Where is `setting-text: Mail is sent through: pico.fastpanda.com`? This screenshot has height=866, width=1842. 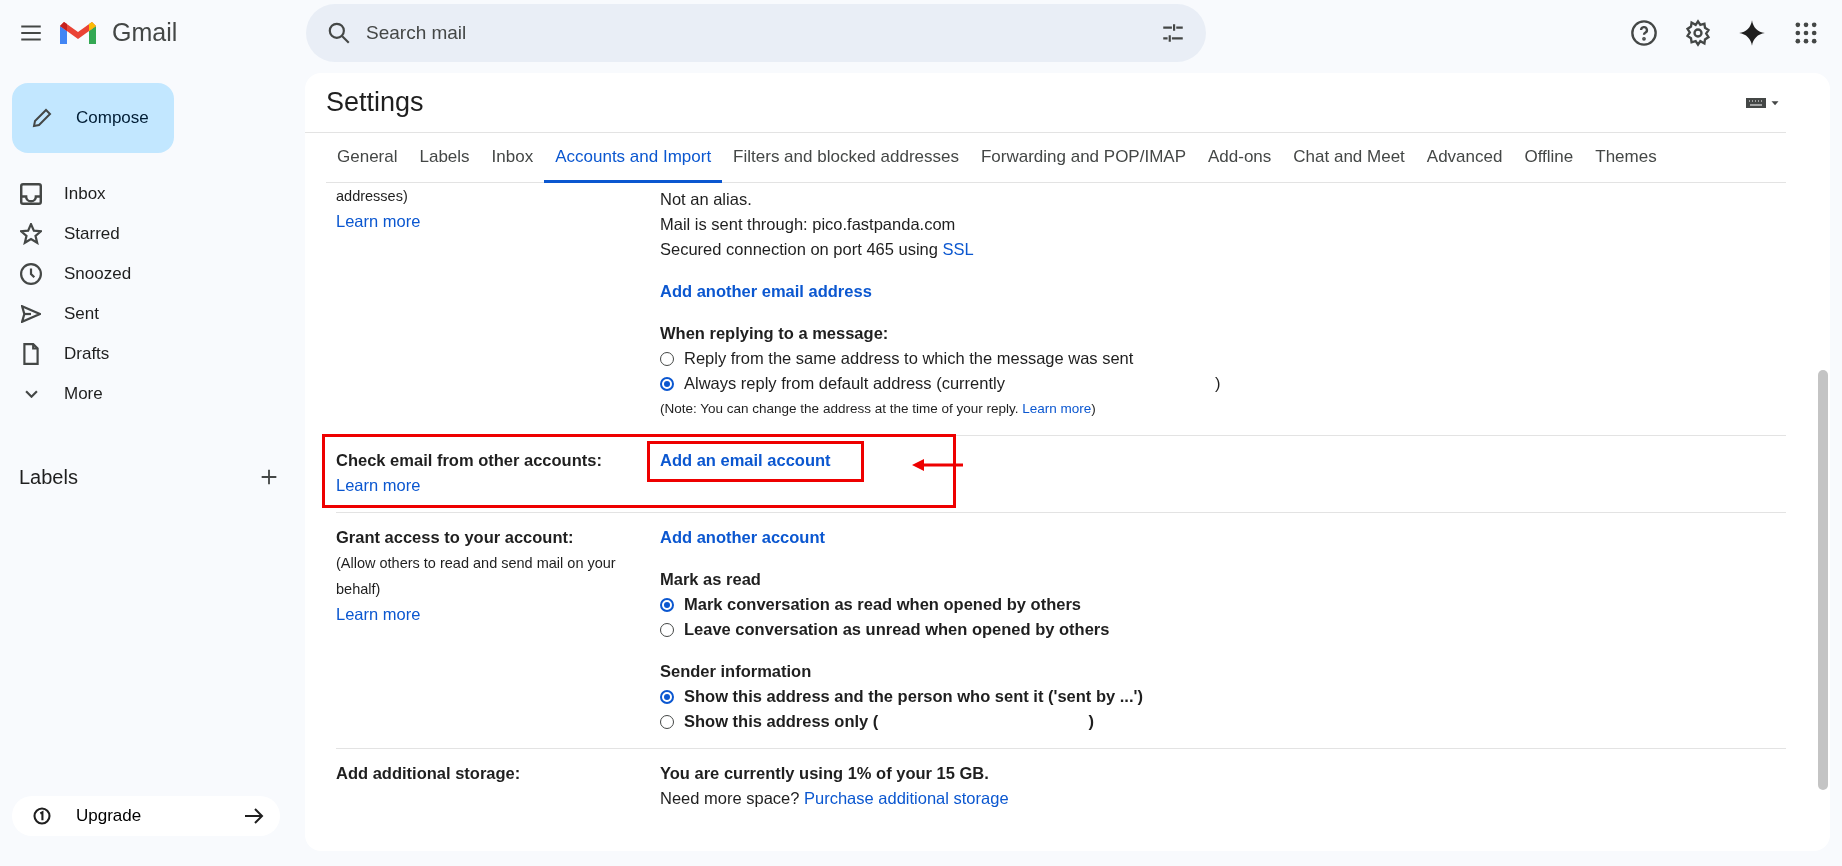 setting-text: Mail is sent through: pico.fastpanda.com is located at coordinates (808, 224).